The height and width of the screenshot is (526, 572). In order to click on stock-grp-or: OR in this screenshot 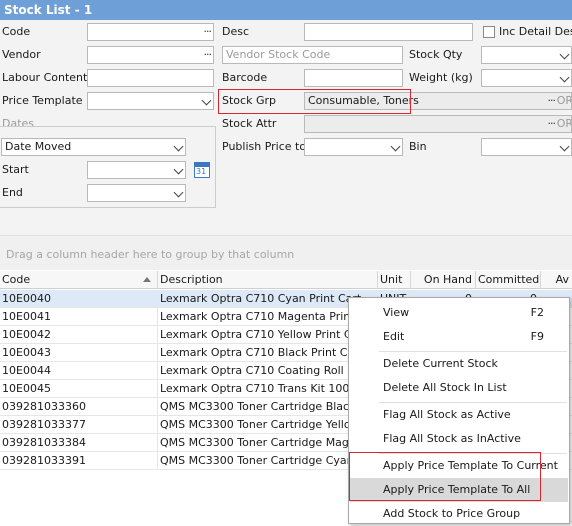, I will do `click(564, 101)`.